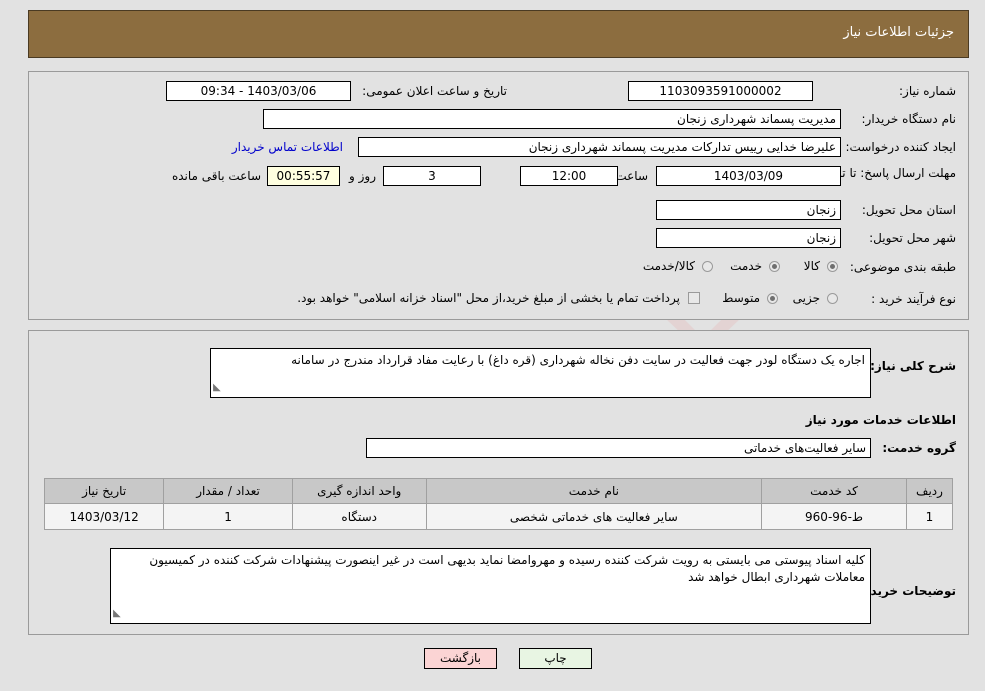 The height and width of the screenshot is (691, 985). What do you see at coordinates (594, 491) in the screenshot?
I see `col-service-name: نام خدمت` at bounding box center [594, 491].